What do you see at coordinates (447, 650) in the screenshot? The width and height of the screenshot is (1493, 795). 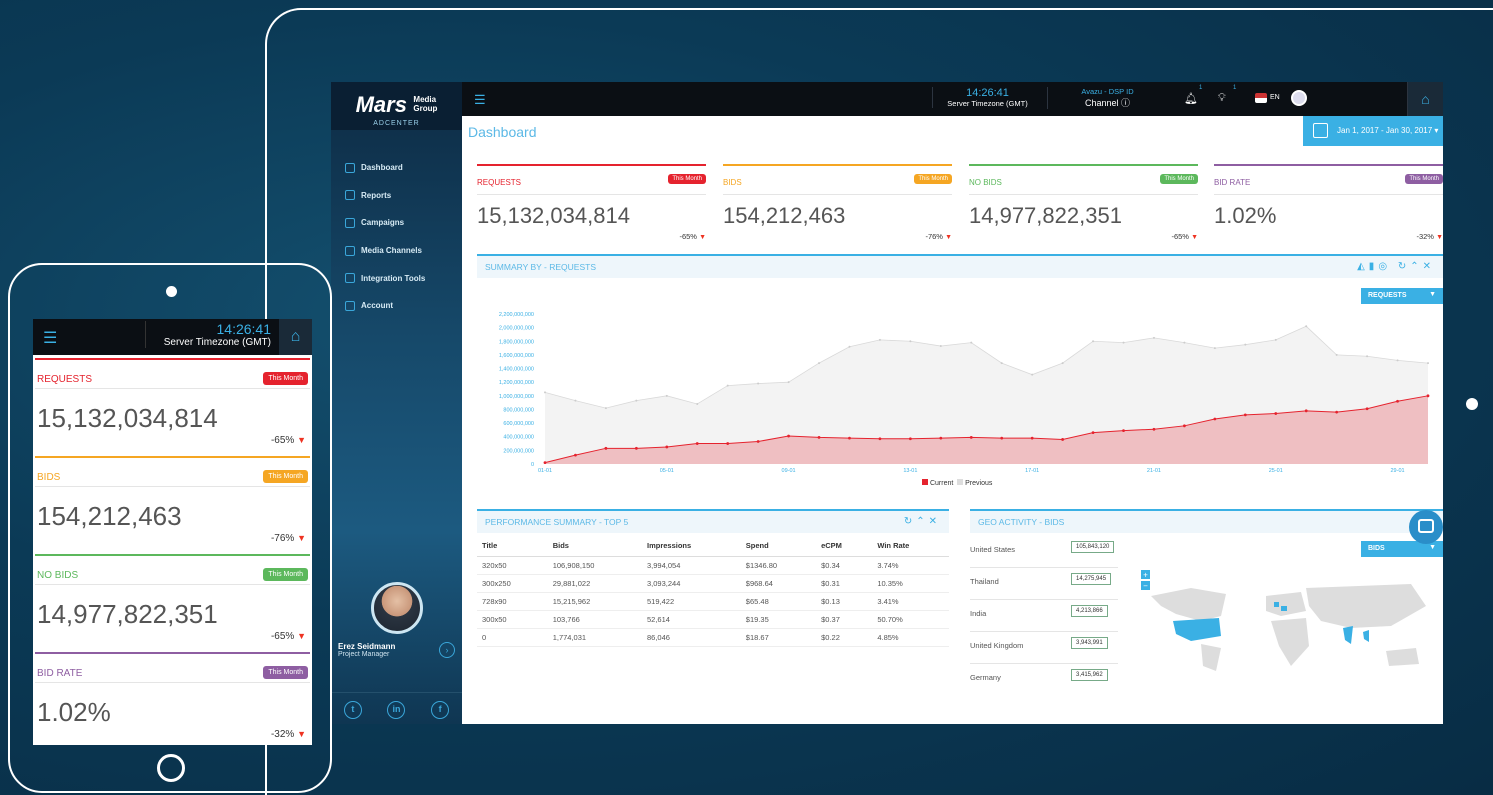 I see `chevron-right-icon: ›` at bounding box center [447, 650].